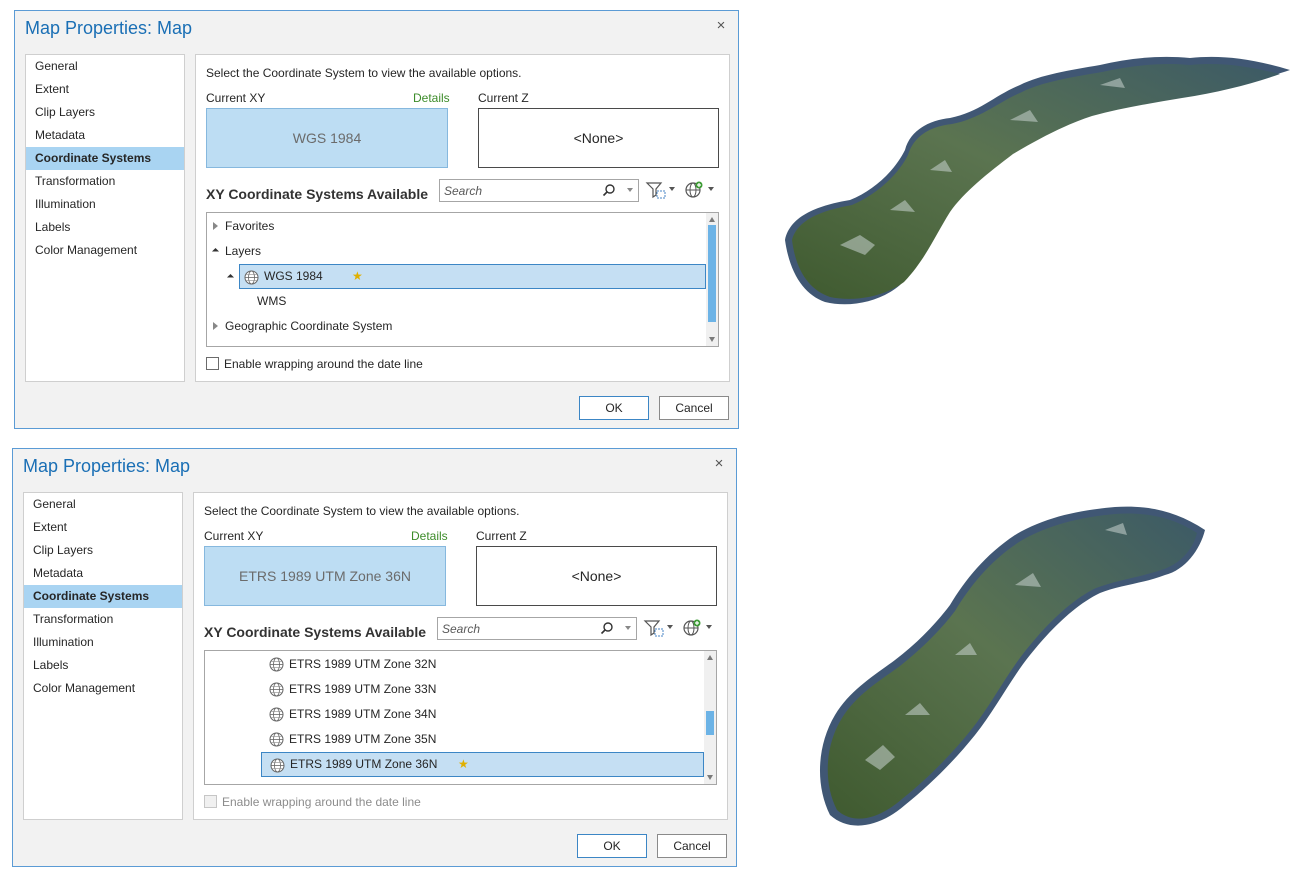 The width and height of the screenshot is (1303, 879). Describe the element at coordinates (454, 714) in the screenshot. I see `tree-row: ETRS 1989 UTM Zone 34N` at that location.